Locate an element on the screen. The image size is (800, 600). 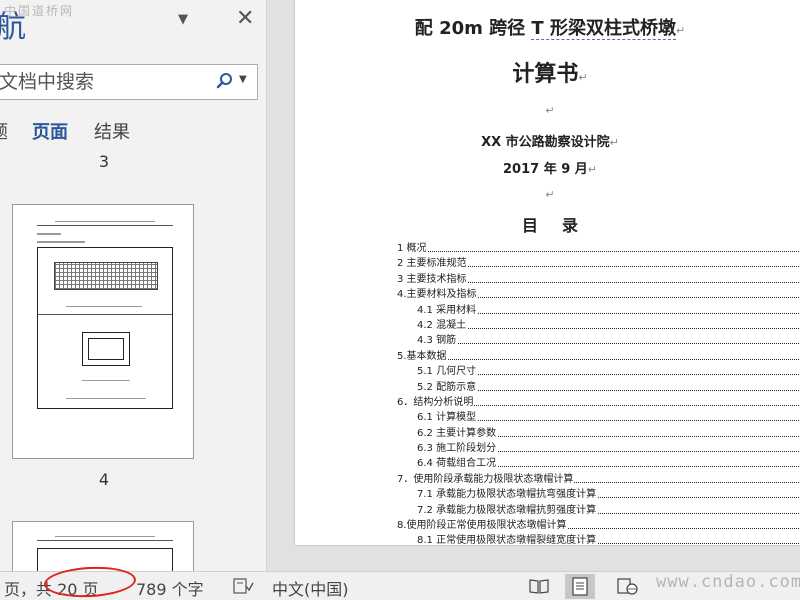
language-indicator: 中文(中国) is located at coordinates (310, 588).